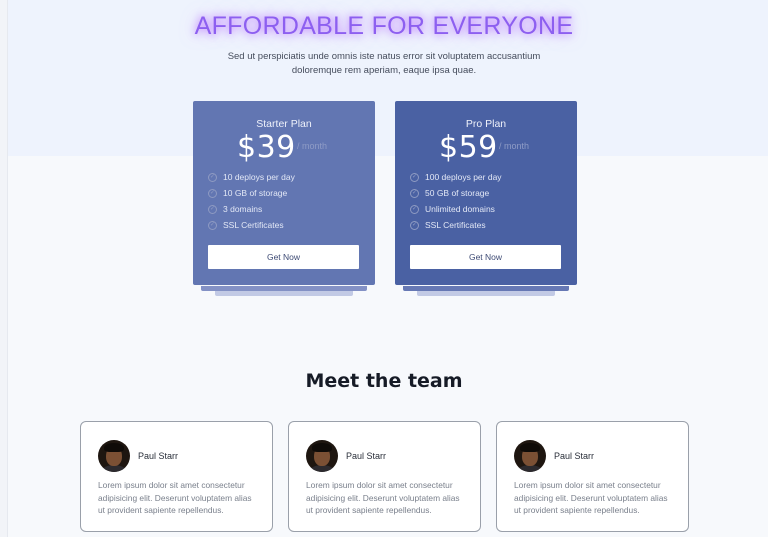  I want to click on feature-label: Unlimited domains, so click(460, 209).